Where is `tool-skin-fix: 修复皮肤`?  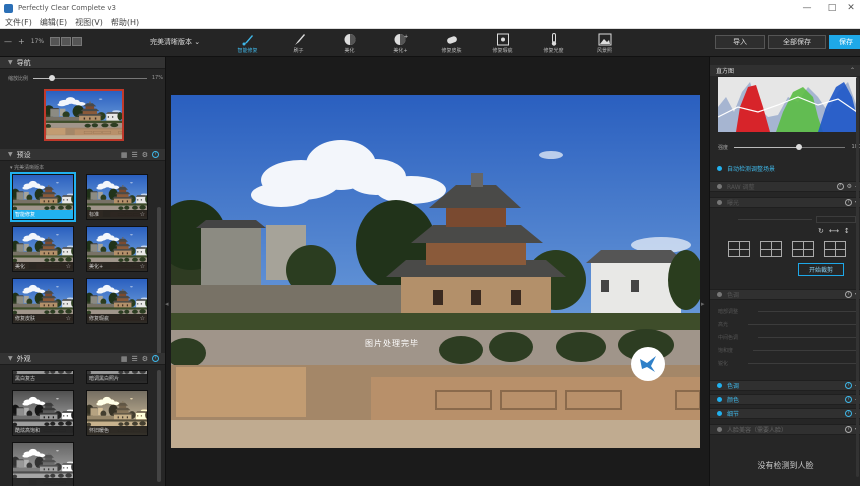
tool-skin-fix: 修复皮肤 is located at coordinates (451, 43).